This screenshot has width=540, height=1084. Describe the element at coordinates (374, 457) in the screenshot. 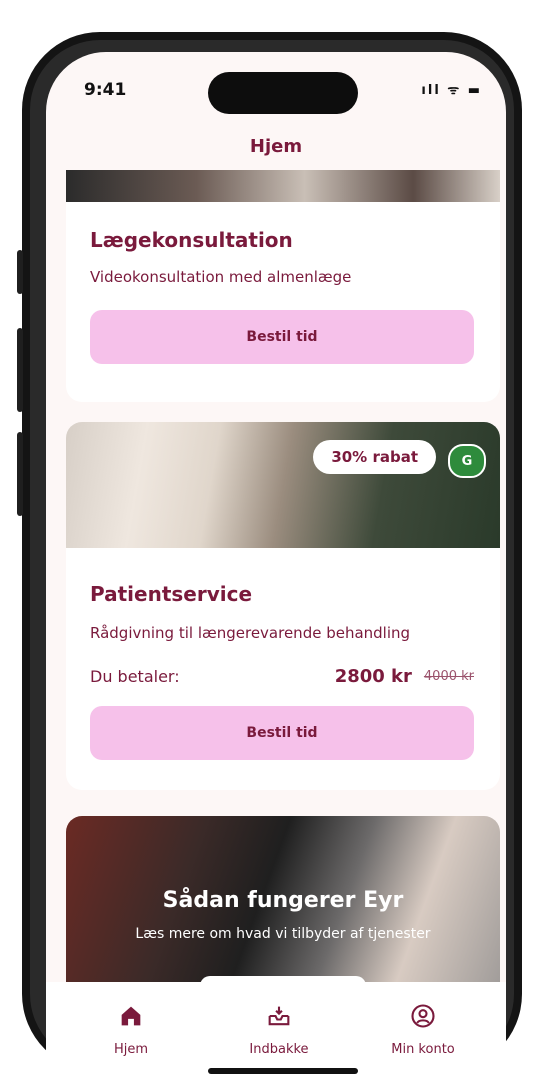

I see `discount-badge: 30% rabat` at that location.